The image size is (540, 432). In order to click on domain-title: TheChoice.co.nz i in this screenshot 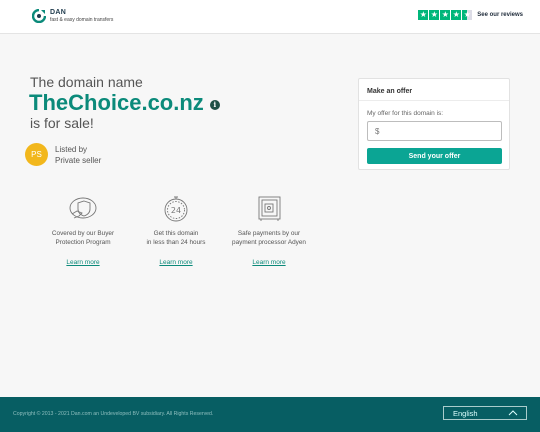, I will do `click(124, 103)`.